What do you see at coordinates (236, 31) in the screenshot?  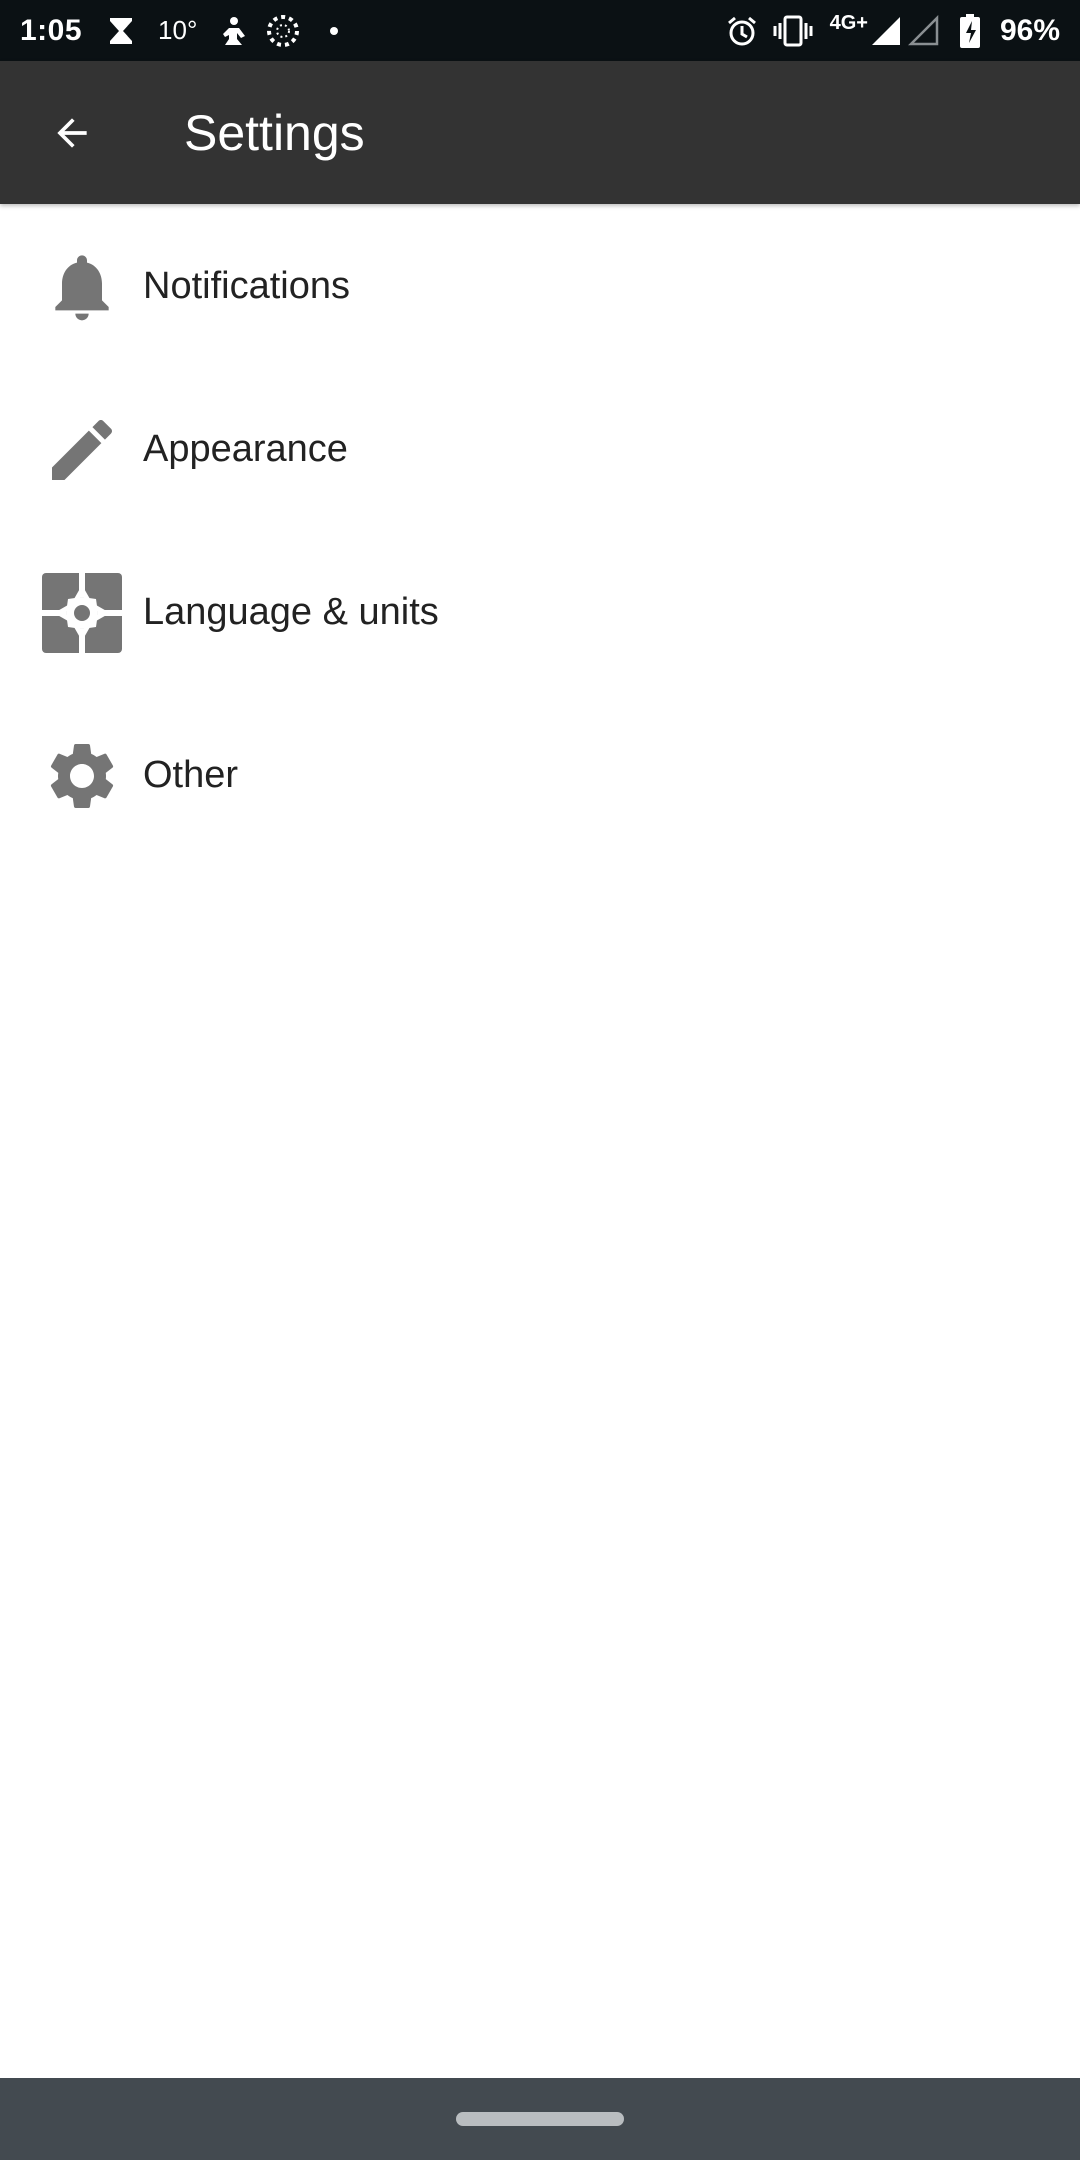 I see `fitness-icon` at bounding box center [236, 31].